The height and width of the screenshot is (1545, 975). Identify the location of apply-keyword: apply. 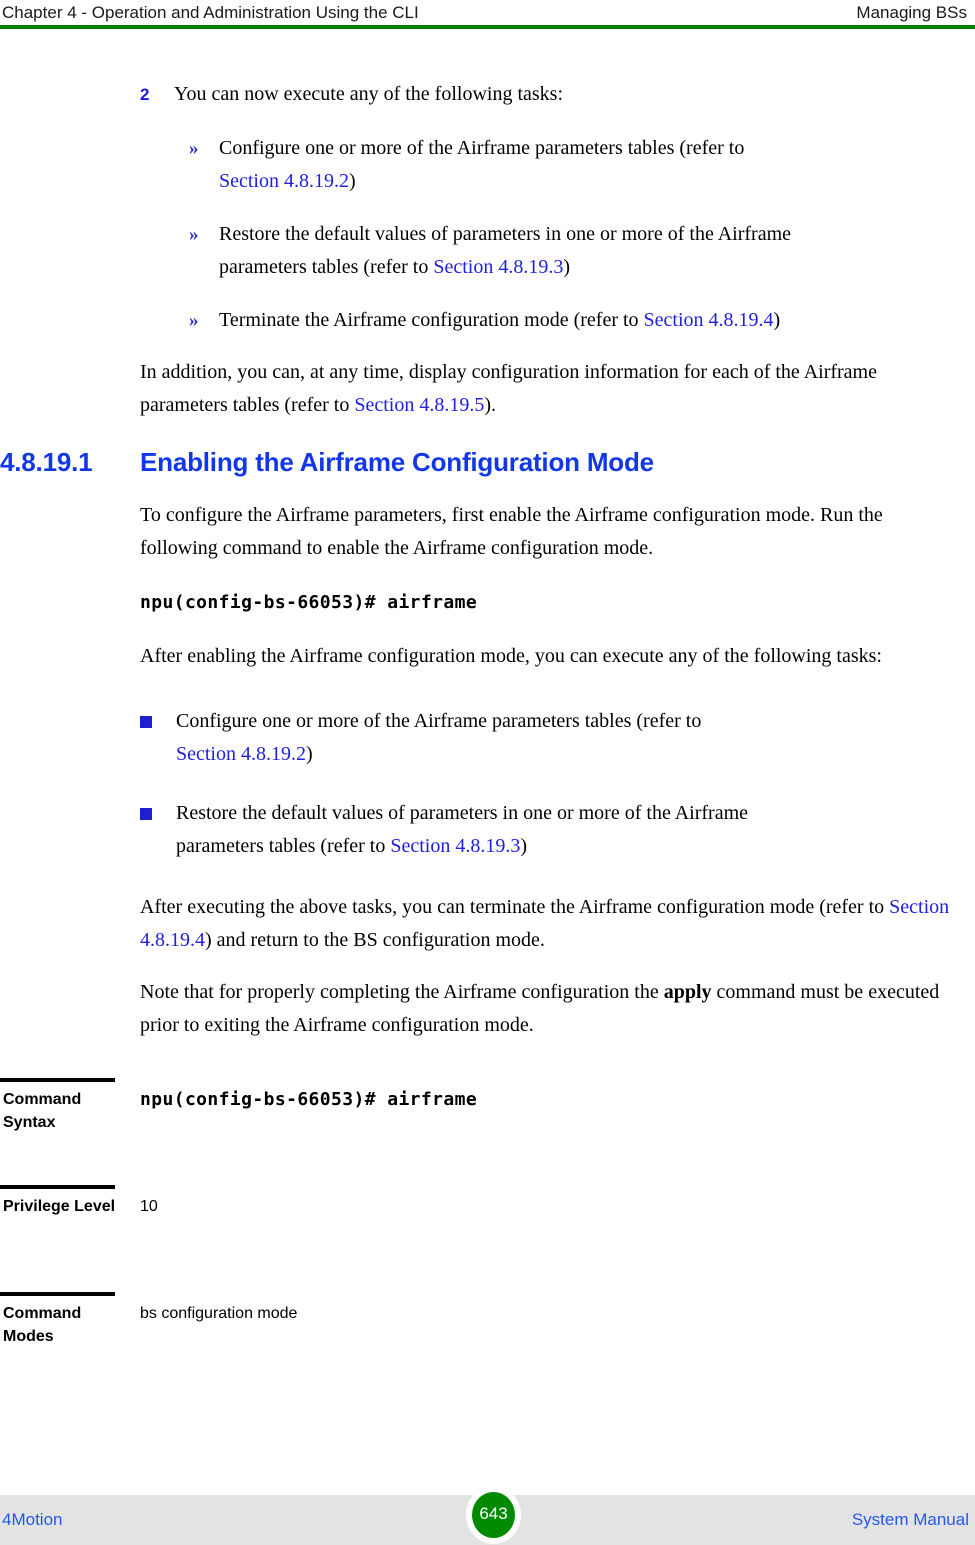
(687, 992).